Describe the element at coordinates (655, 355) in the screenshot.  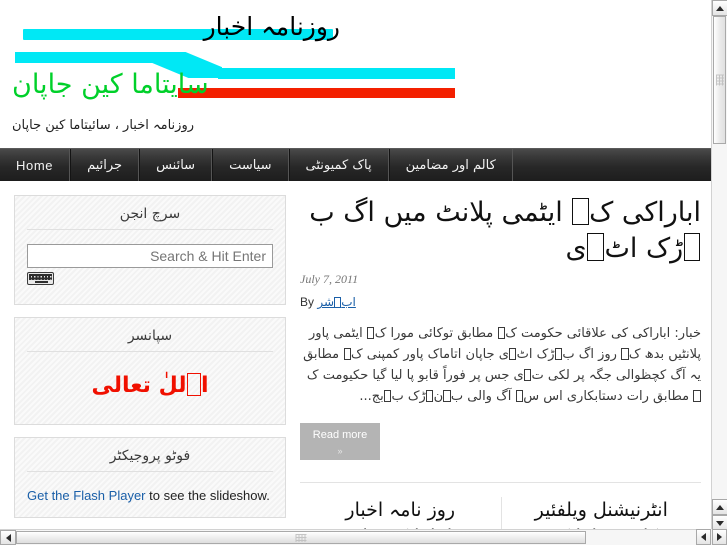
I see `excerpt-seg-4: یں بدھ ک` at that location.